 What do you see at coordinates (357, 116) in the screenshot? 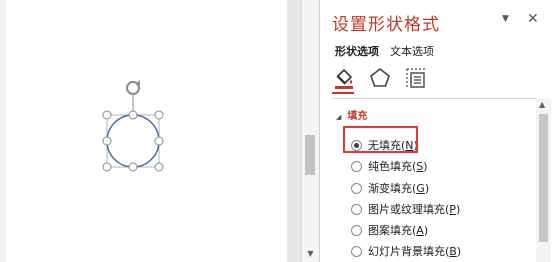
I see `section-title: 填充` at bounding box center [357, 116].